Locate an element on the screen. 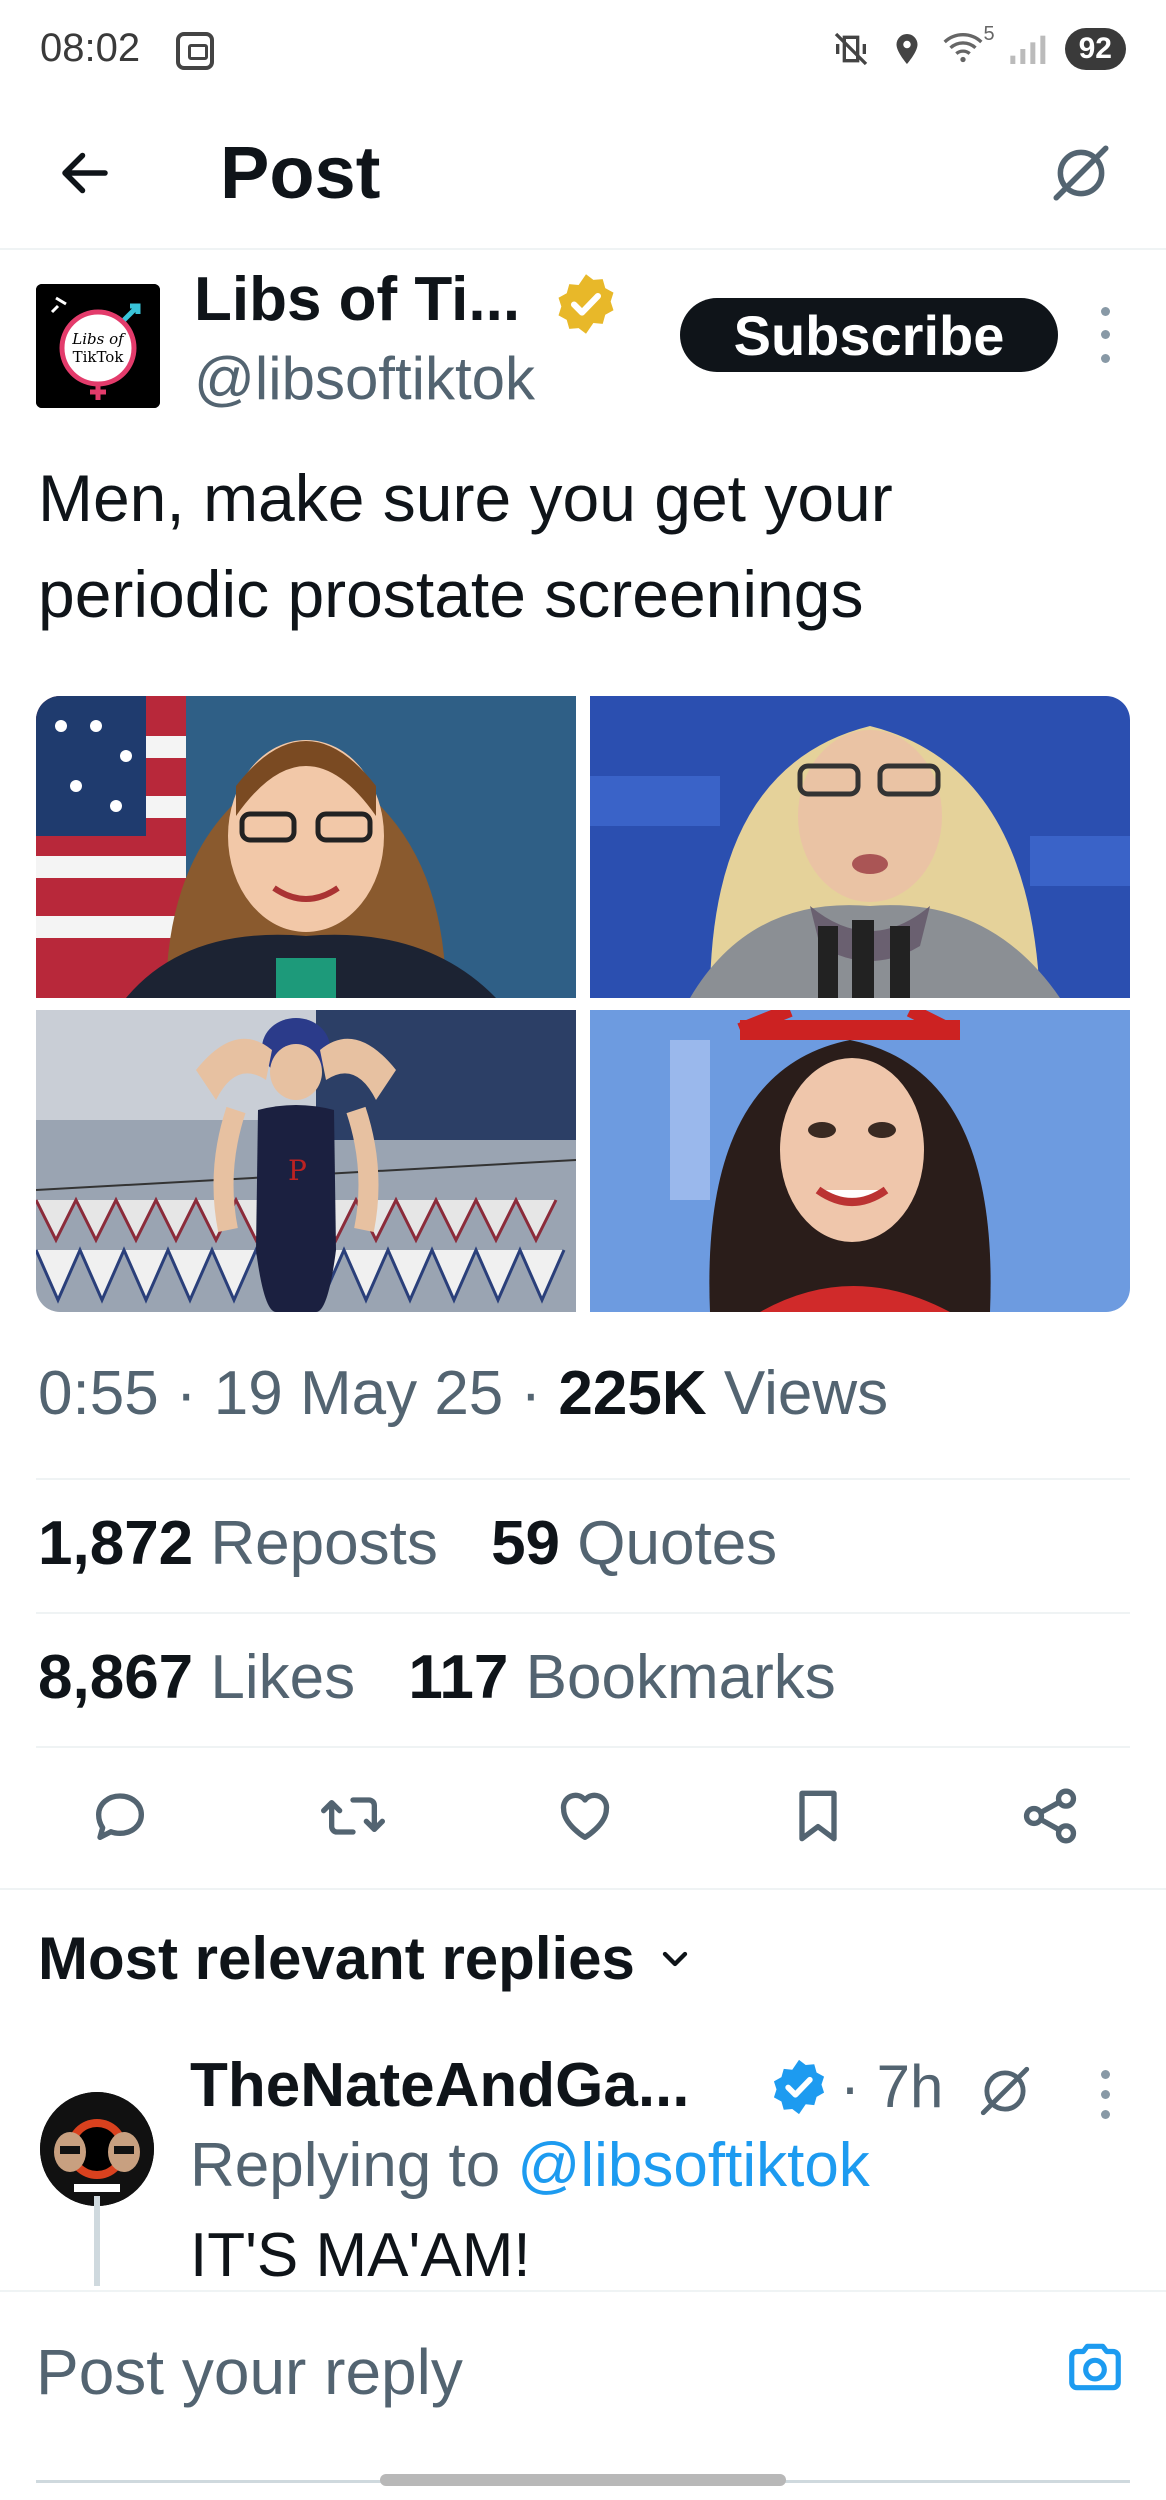  subscribe-button: Subscribe is located at coordinates (869, 335).